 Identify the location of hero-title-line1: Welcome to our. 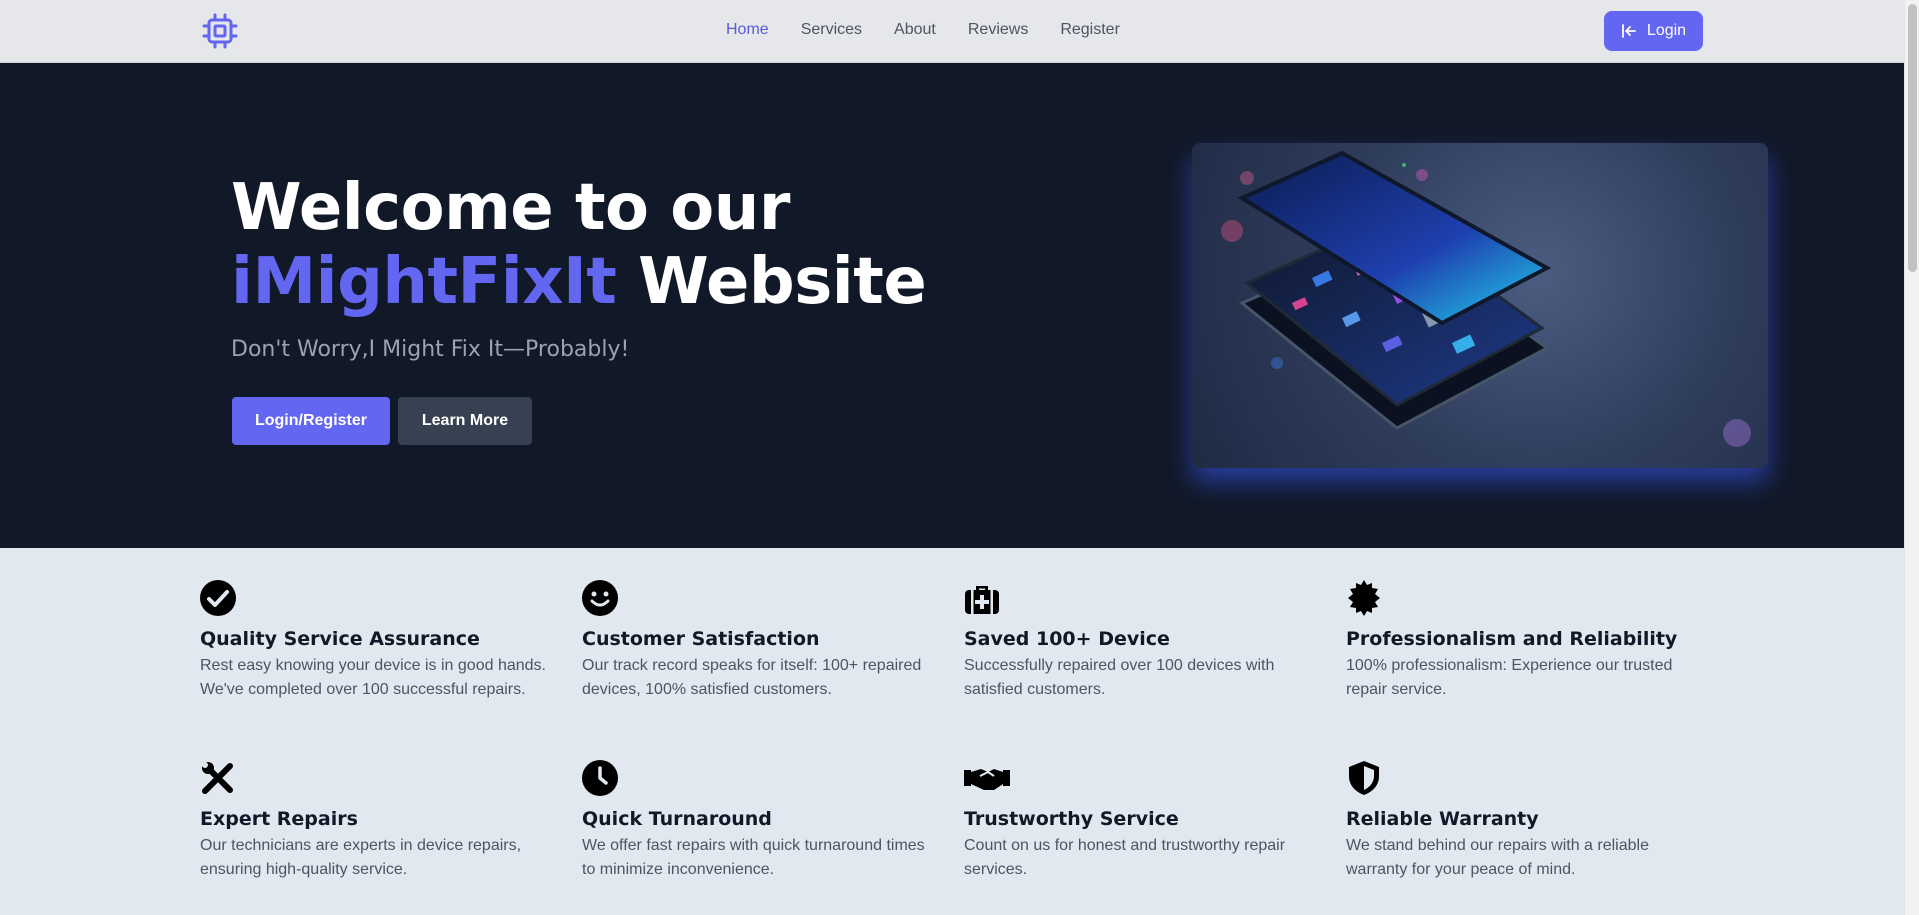
(510, 208).